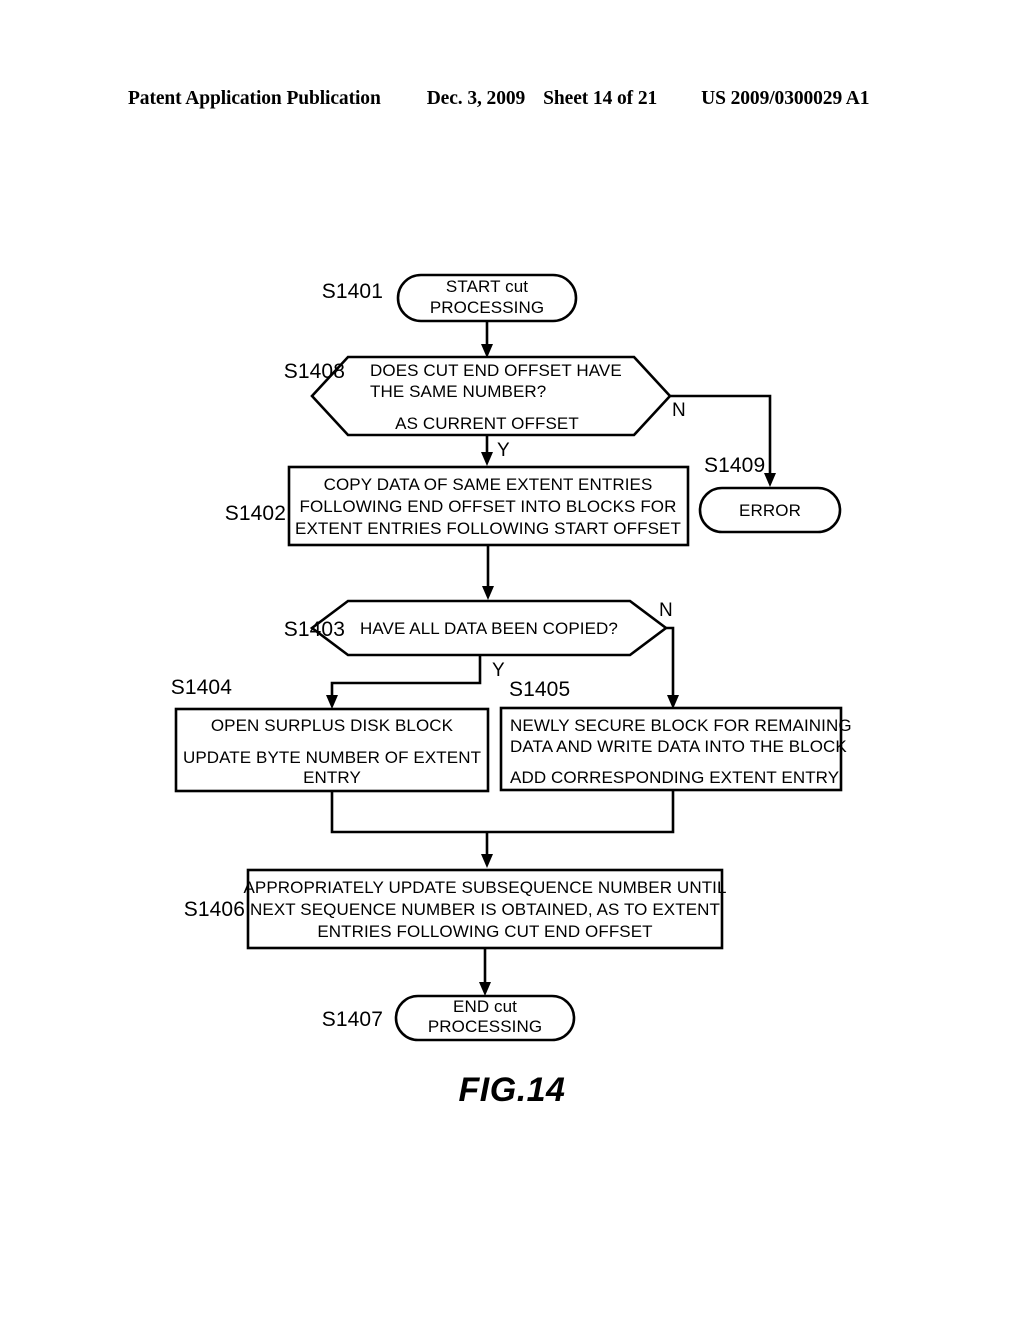  What do you see at coordinates (255, 513) in the screenshot?
I see `s1402-step-label: S1402` at bounding box center [255, 513].